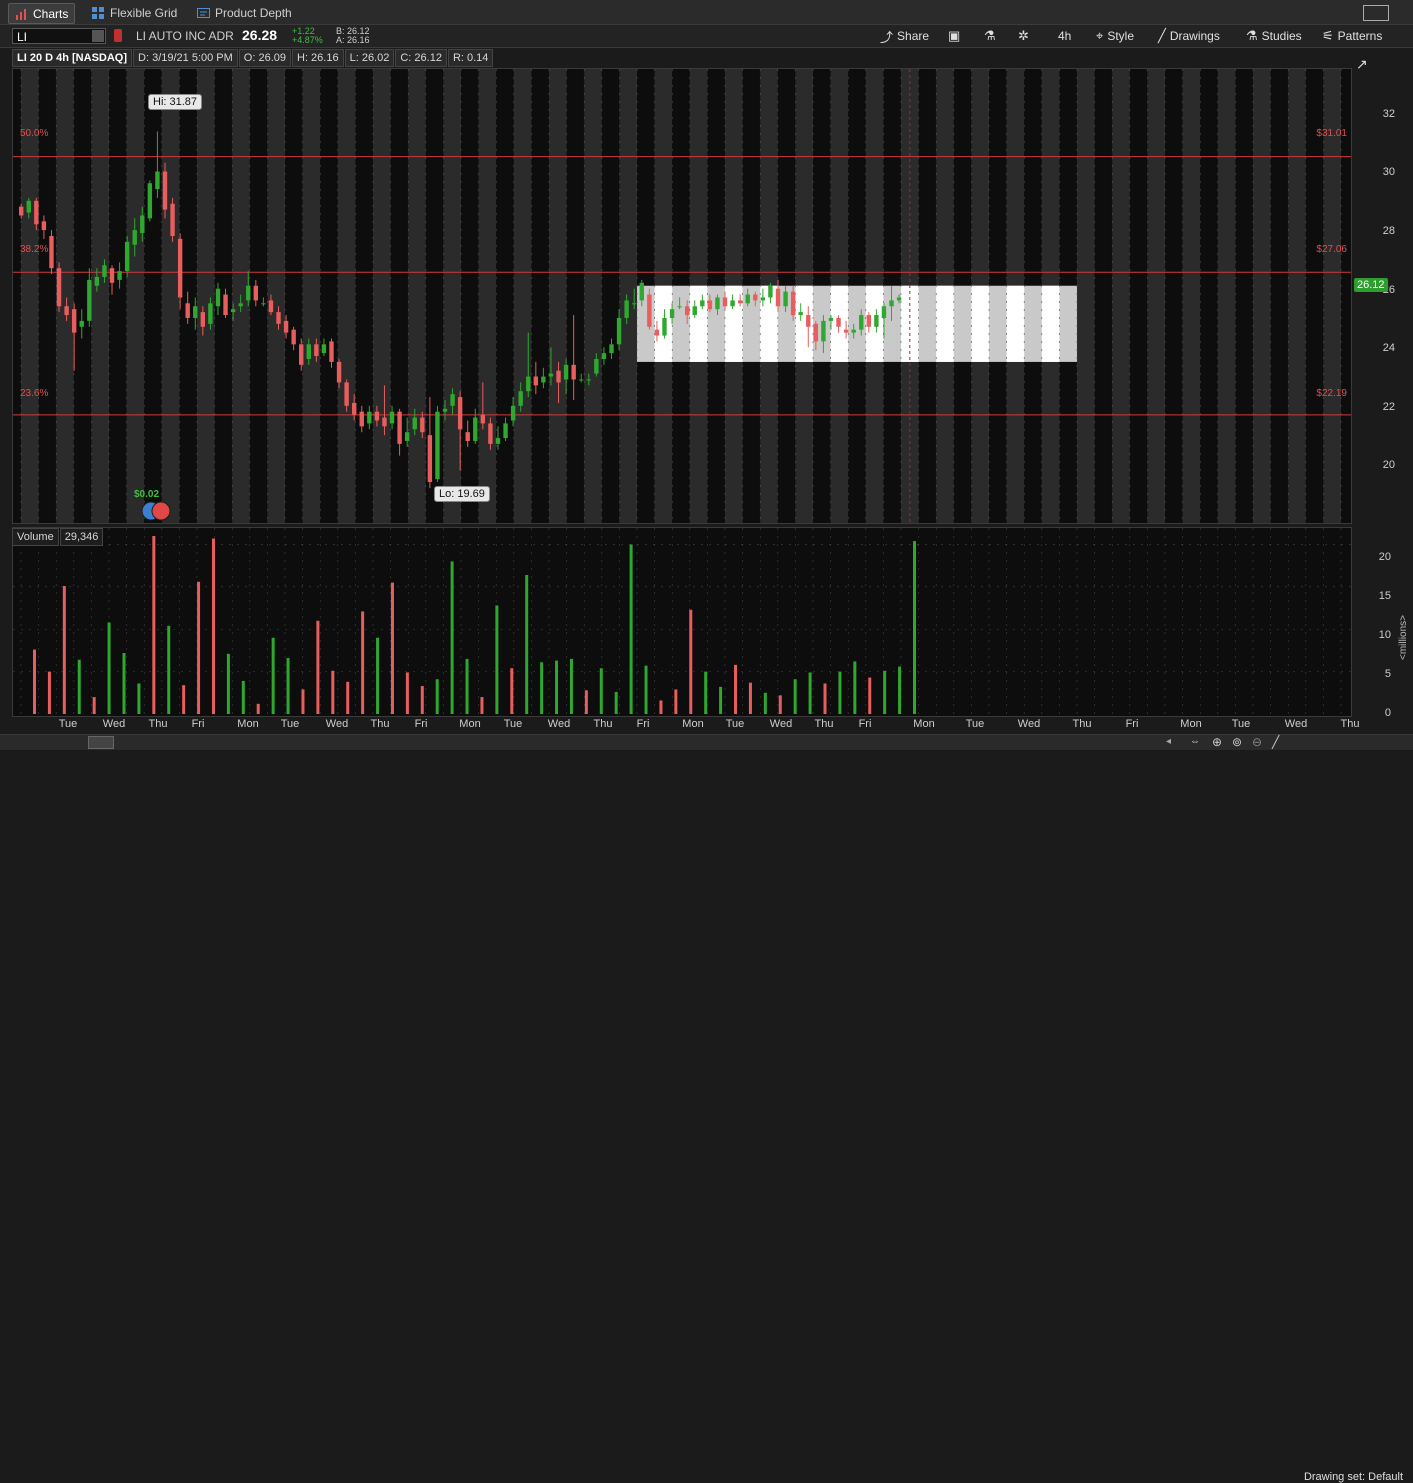 The width and height of the screenshot is (1413, 1483). What do you see at coordinates (118, 35) in the screenshot?
I see `link-lock-icon` at bounding box center [118, 35].